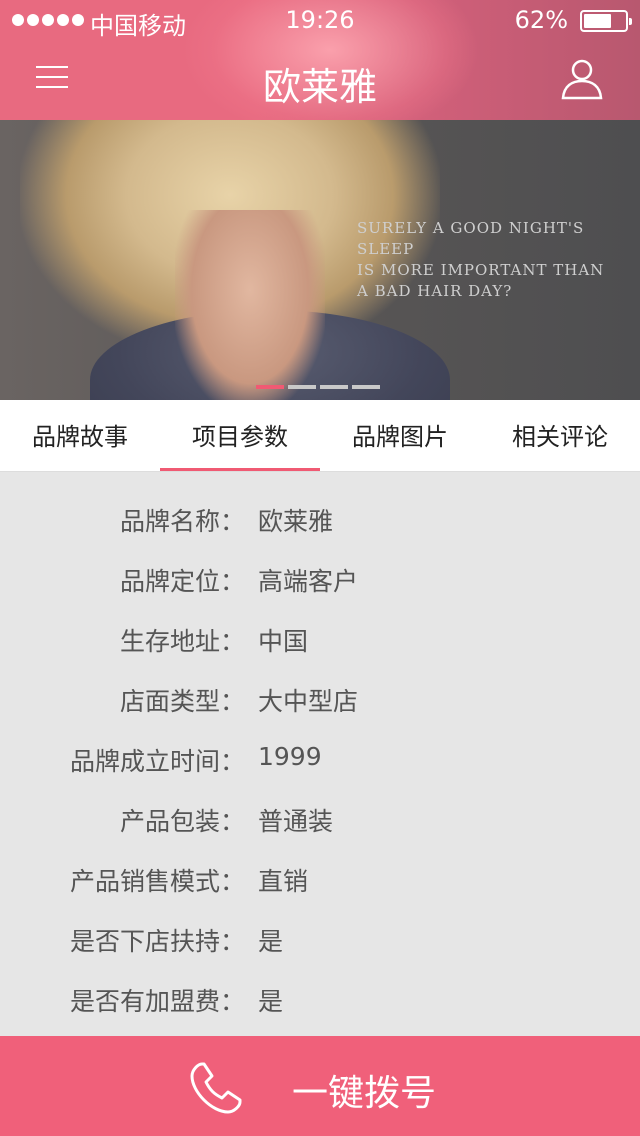  What do you see at coordinates (320, 984) in the screenshot?
I see `param-row: 是否有加盟费：是` at bounding box center [320, 984].